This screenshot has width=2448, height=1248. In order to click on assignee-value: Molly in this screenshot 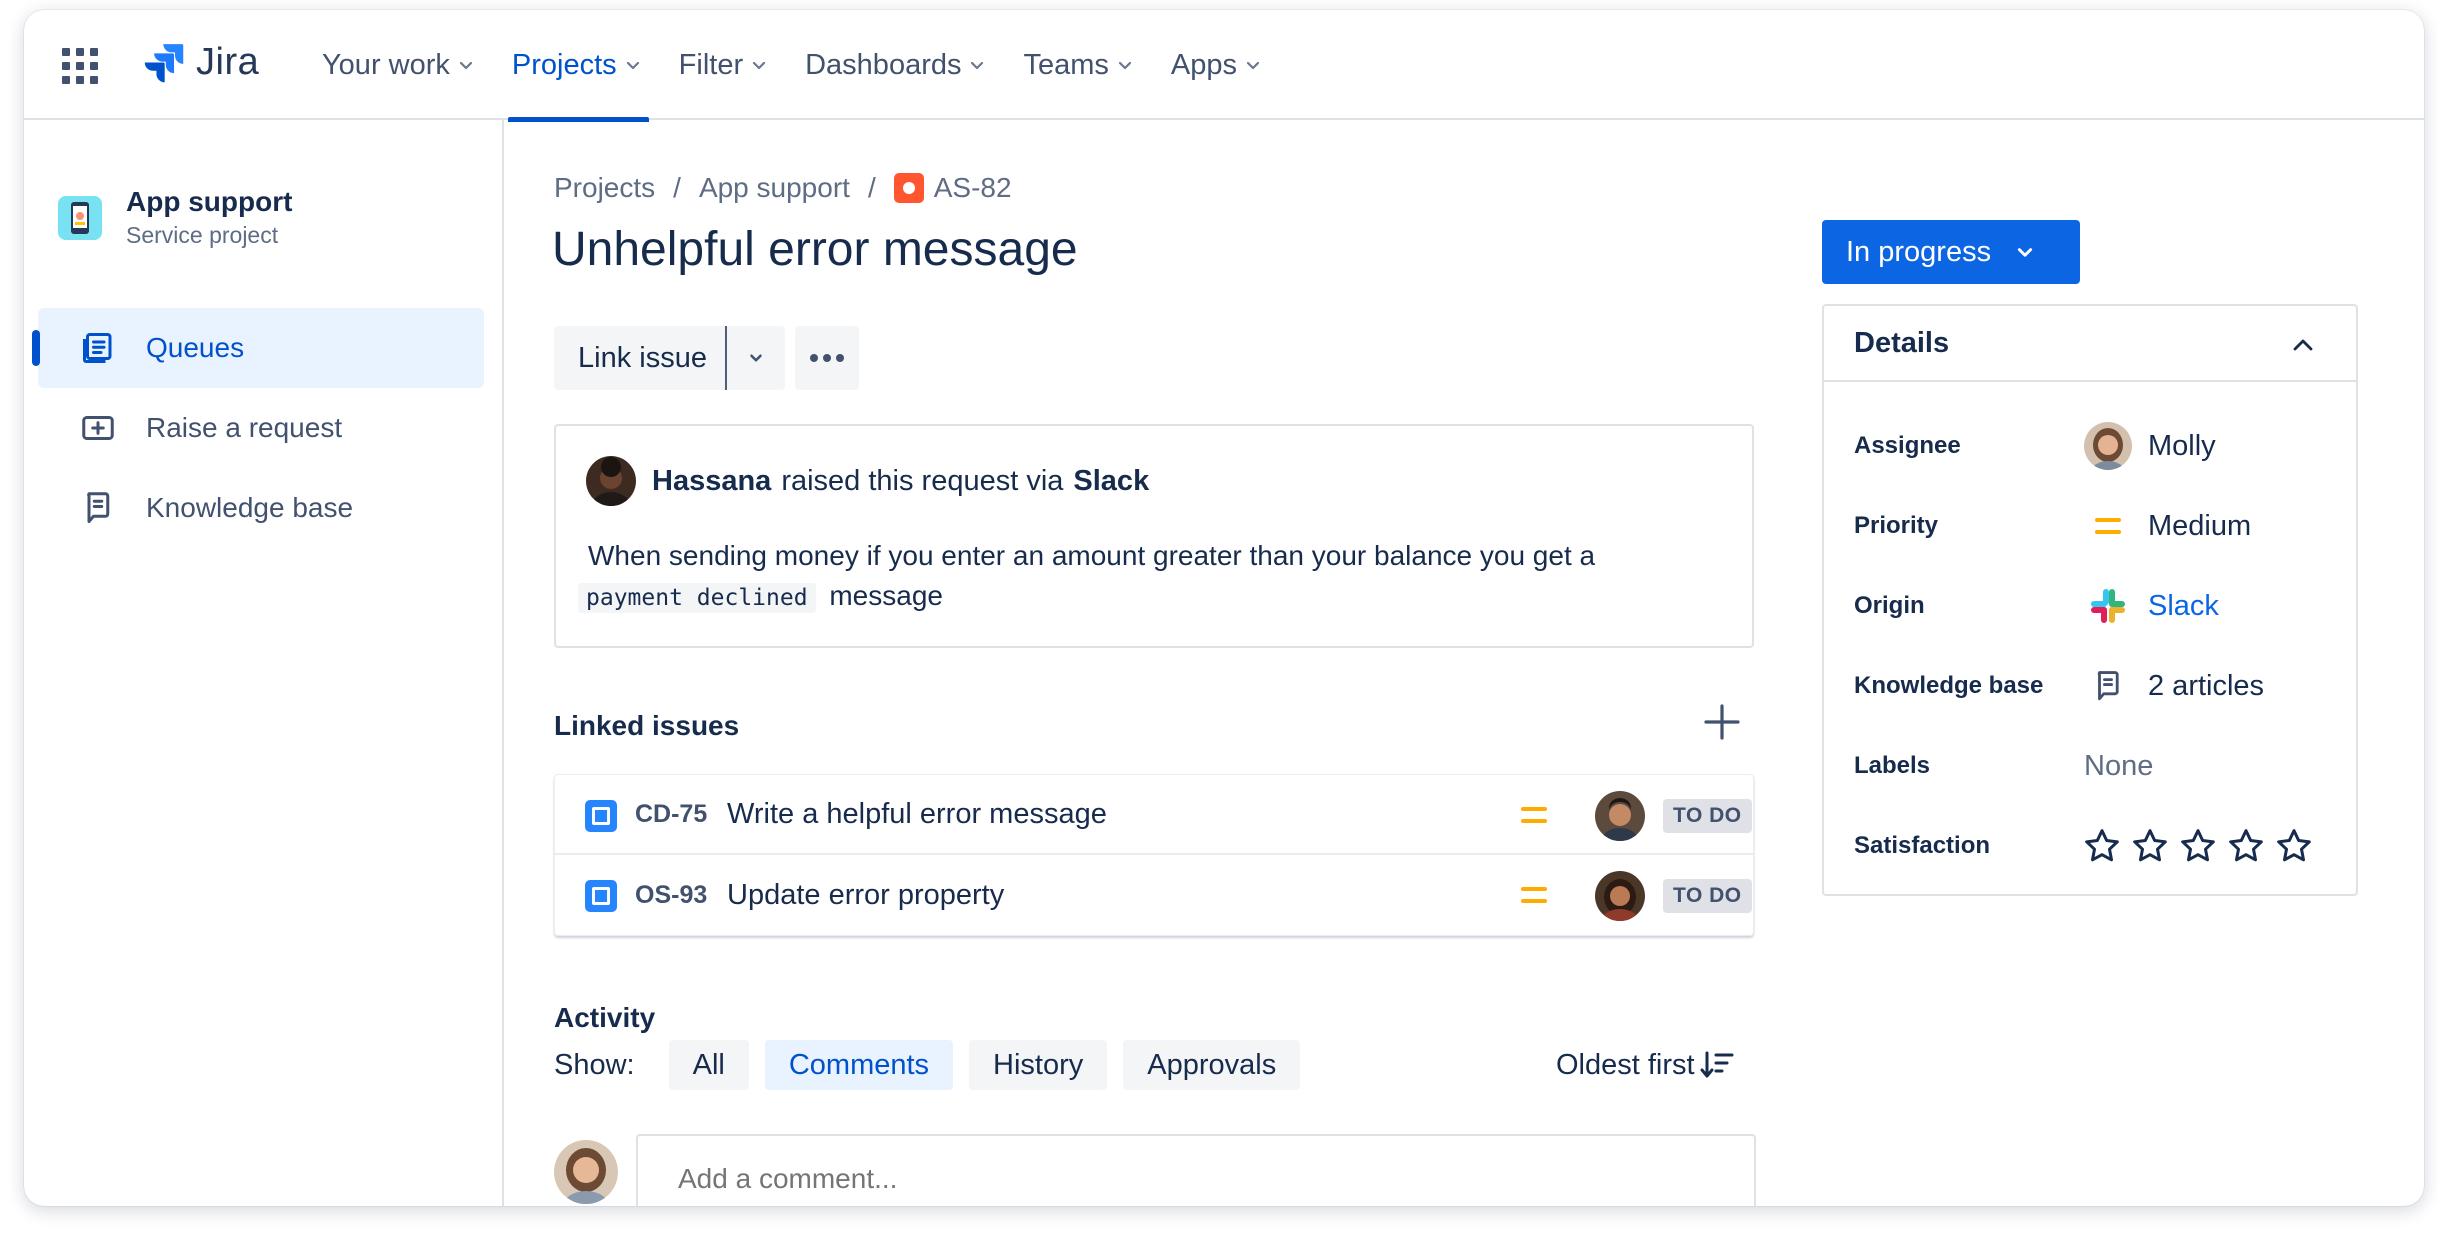, I will do `click(2182, 445)`.